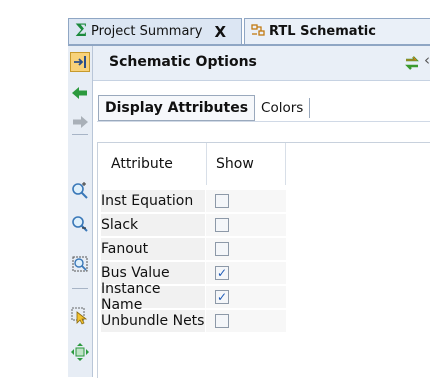 This screenshot has height=378, width=430. What do you see at coordinates (310, 108) in the screenshot?
I see `subtab-separator` at bounding box center [310, 108].